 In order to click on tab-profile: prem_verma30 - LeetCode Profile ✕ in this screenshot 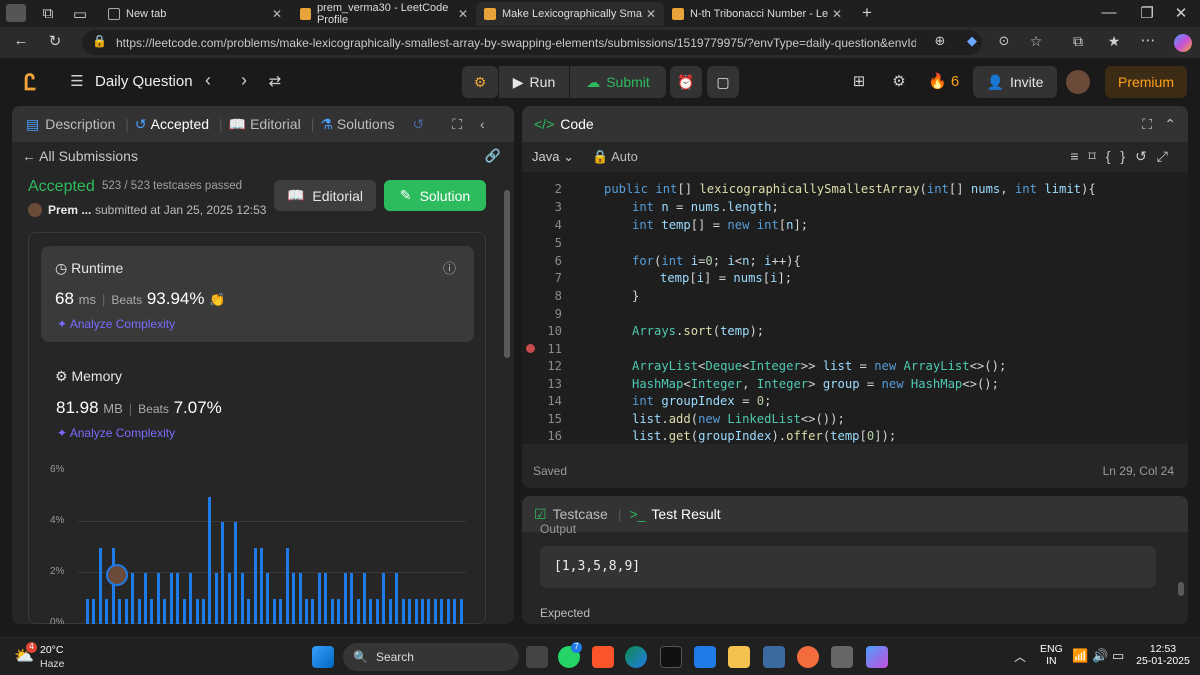, I will do `click(384, 14)`.